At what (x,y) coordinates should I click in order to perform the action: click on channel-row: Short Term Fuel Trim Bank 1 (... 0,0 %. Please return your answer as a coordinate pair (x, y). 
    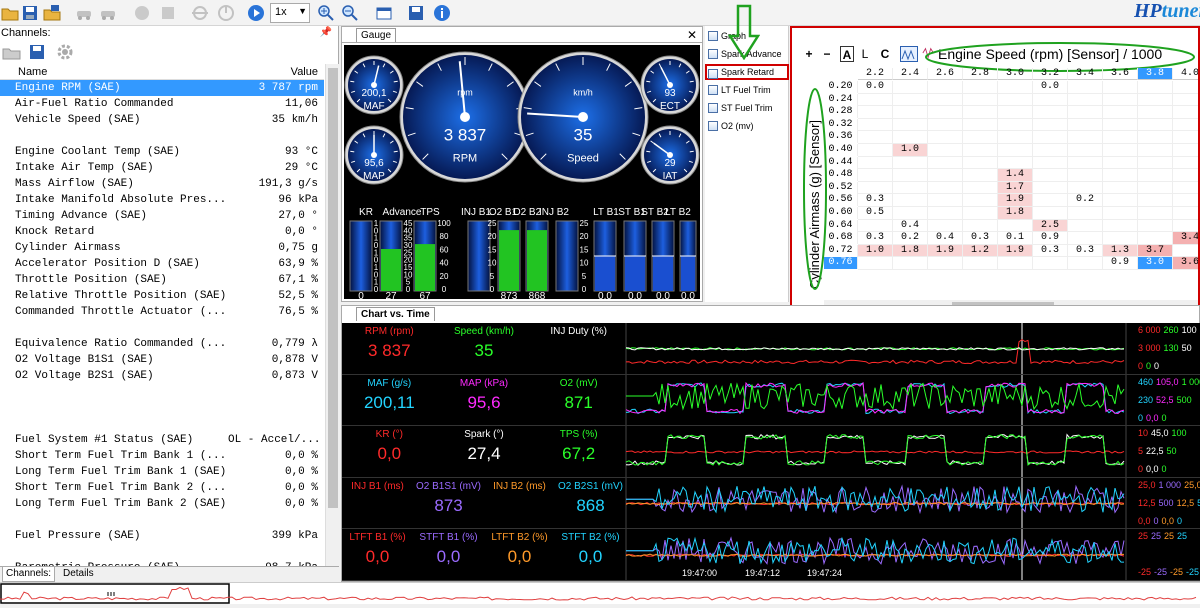
    Looking at the image, I should click on (162, 456).